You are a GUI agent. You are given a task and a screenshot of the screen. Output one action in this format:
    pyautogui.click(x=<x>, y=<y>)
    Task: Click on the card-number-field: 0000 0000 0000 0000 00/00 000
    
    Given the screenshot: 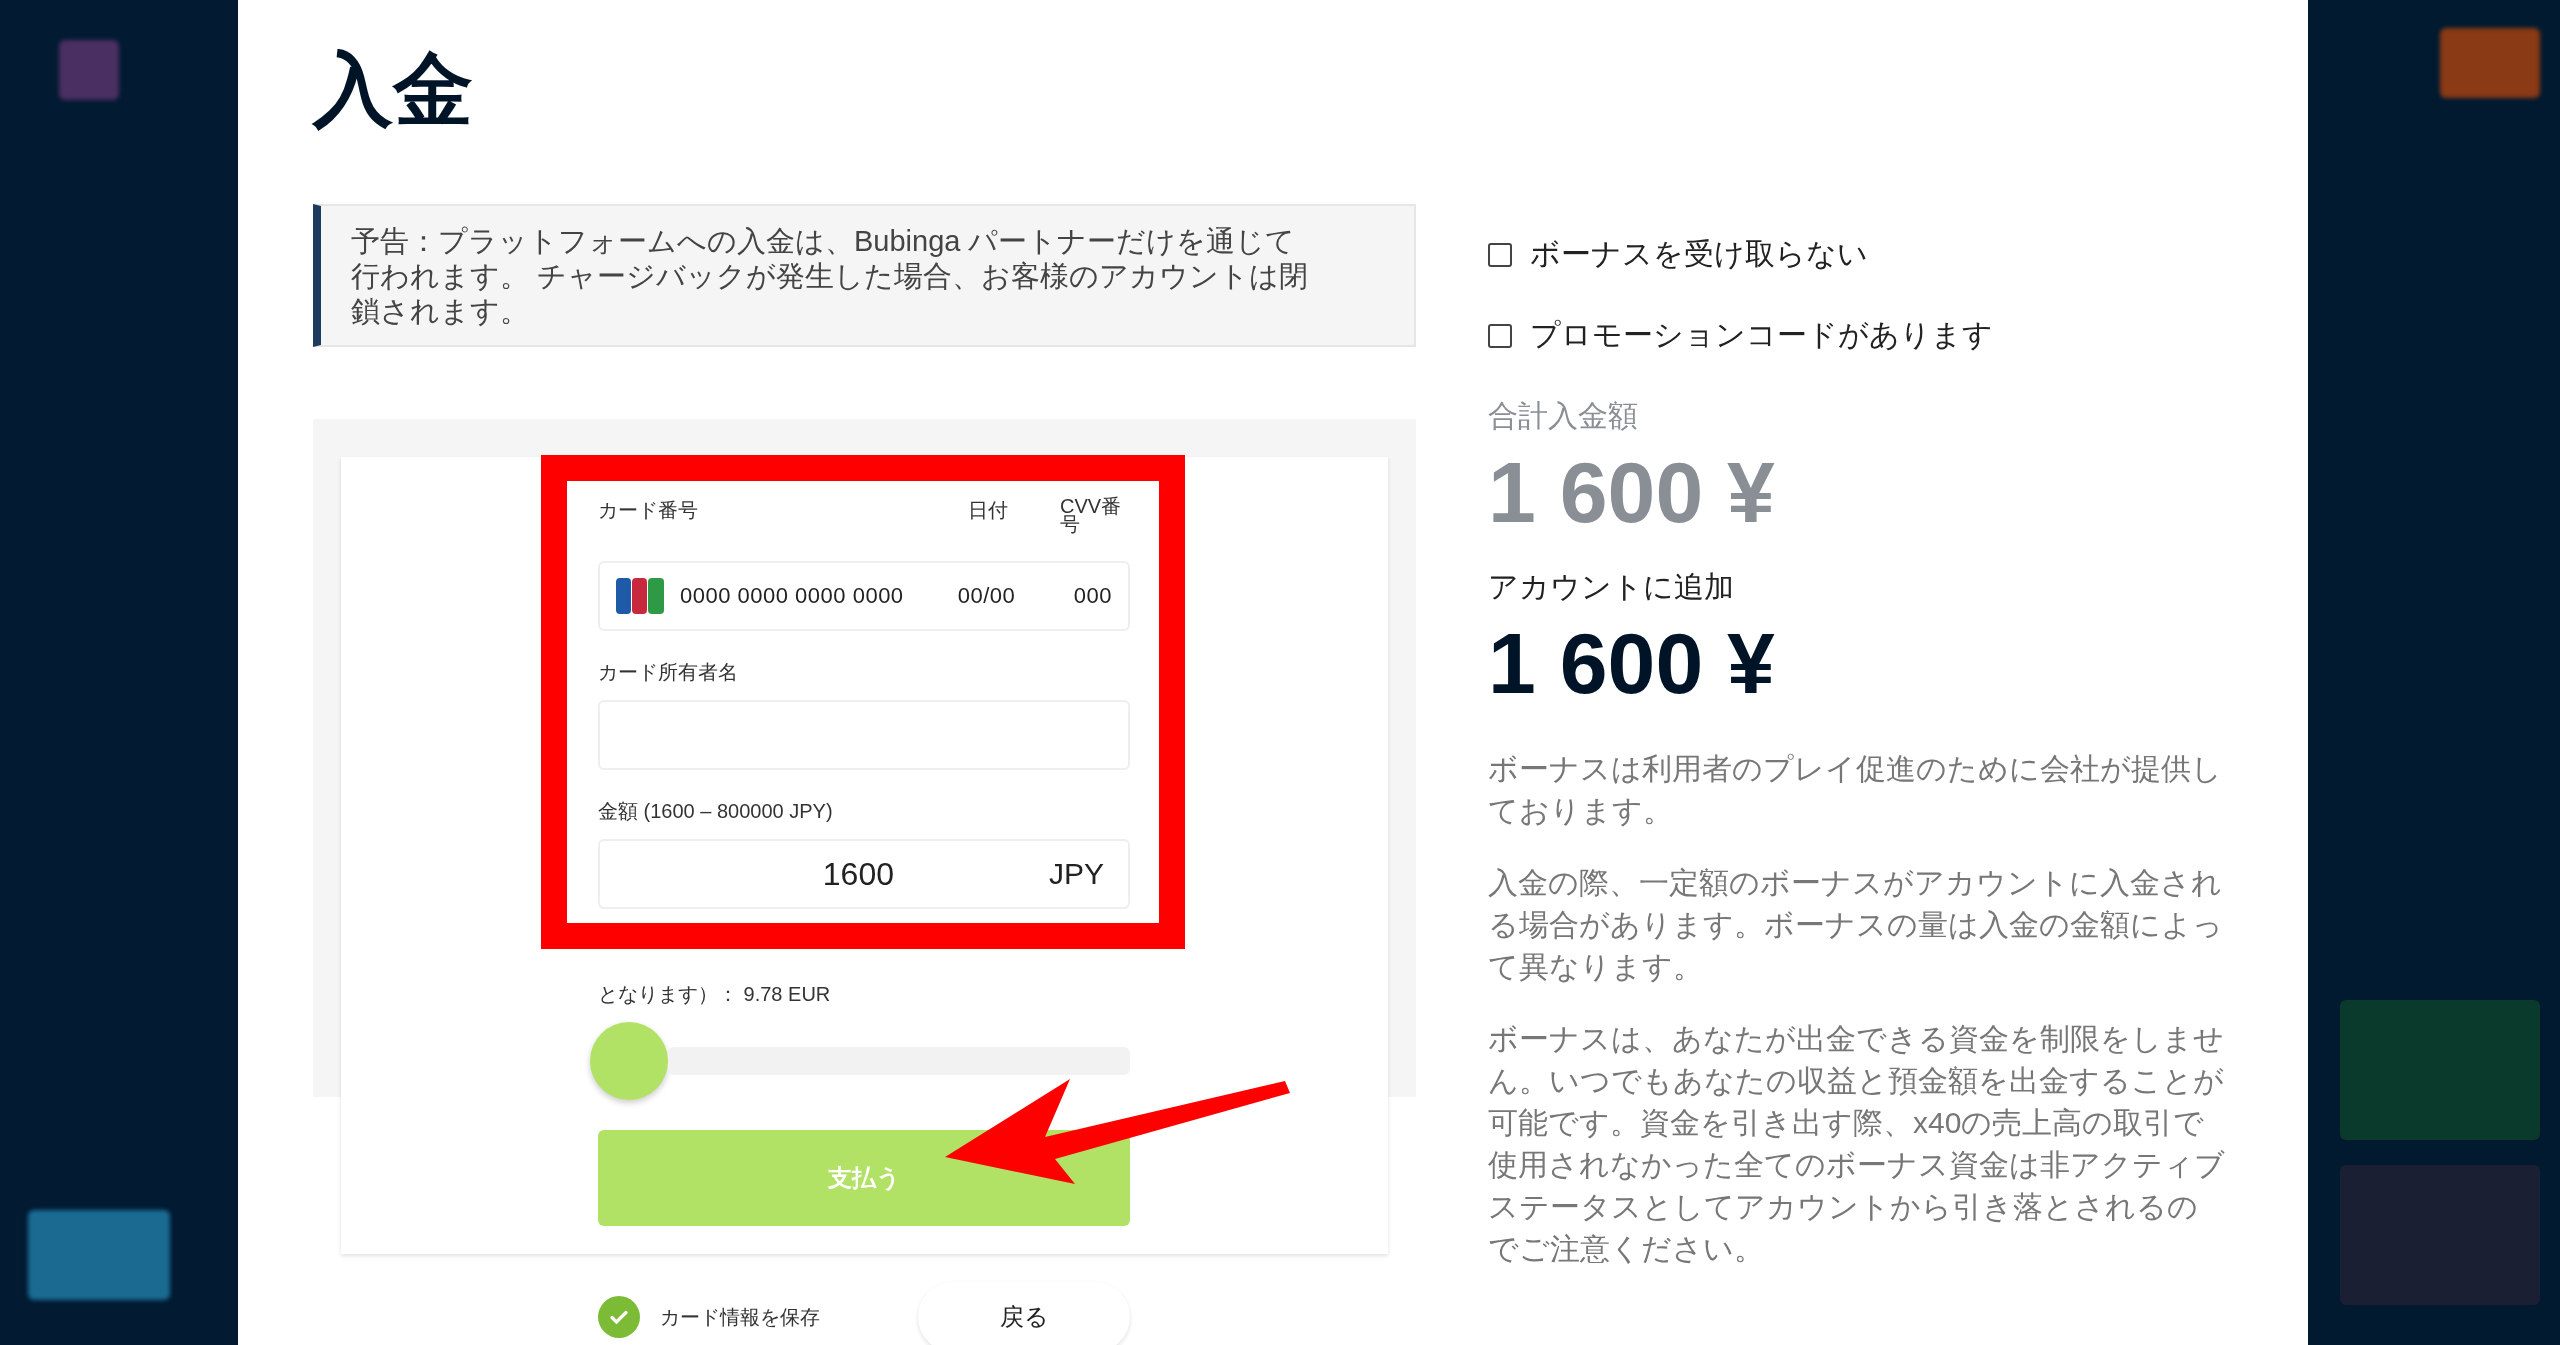 What is the action you would take?
    pyautogui.click(x=864, y=596)
    